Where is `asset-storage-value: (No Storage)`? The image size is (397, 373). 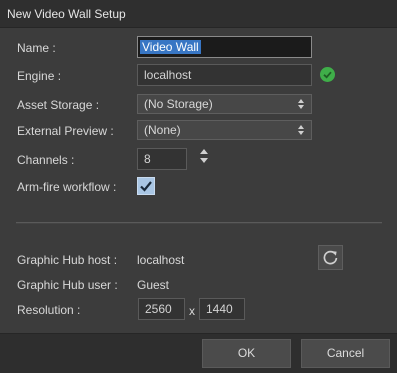
asset-storage-value: (No Storage) is located at coordinates (178, 104).